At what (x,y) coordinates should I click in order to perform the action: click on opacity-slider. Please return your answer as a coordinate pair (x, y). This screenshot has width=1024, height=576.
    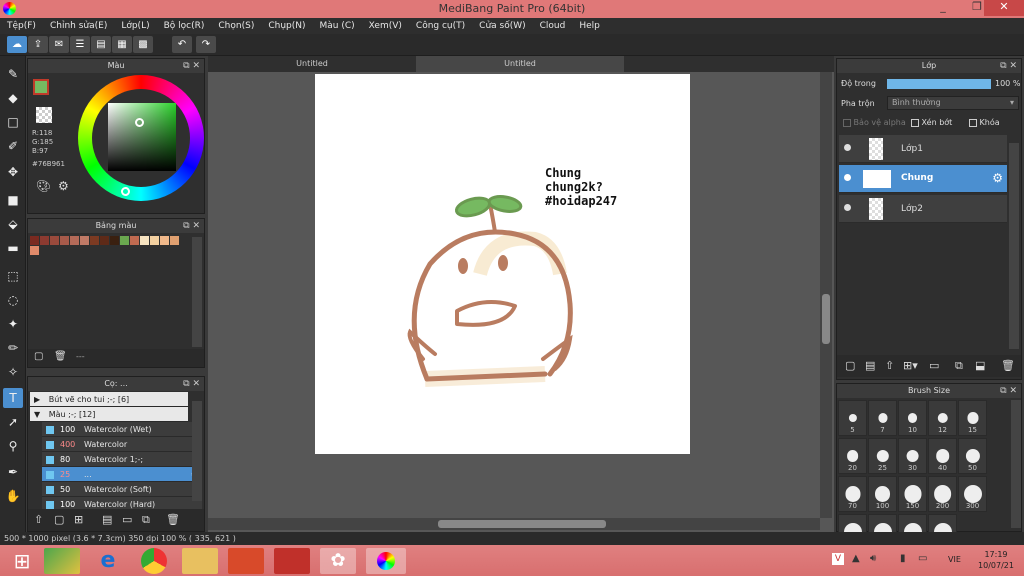
    Looking at the image, I should click on (939, 84).